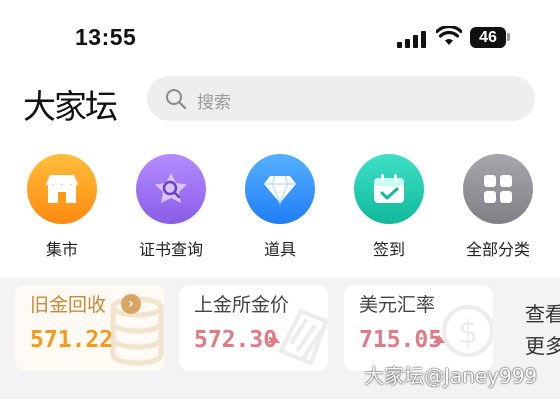 Image resolution: width=560 pixels, height=399 pixels. I want to click on price-card-value: 571.22, so click(72, 340).